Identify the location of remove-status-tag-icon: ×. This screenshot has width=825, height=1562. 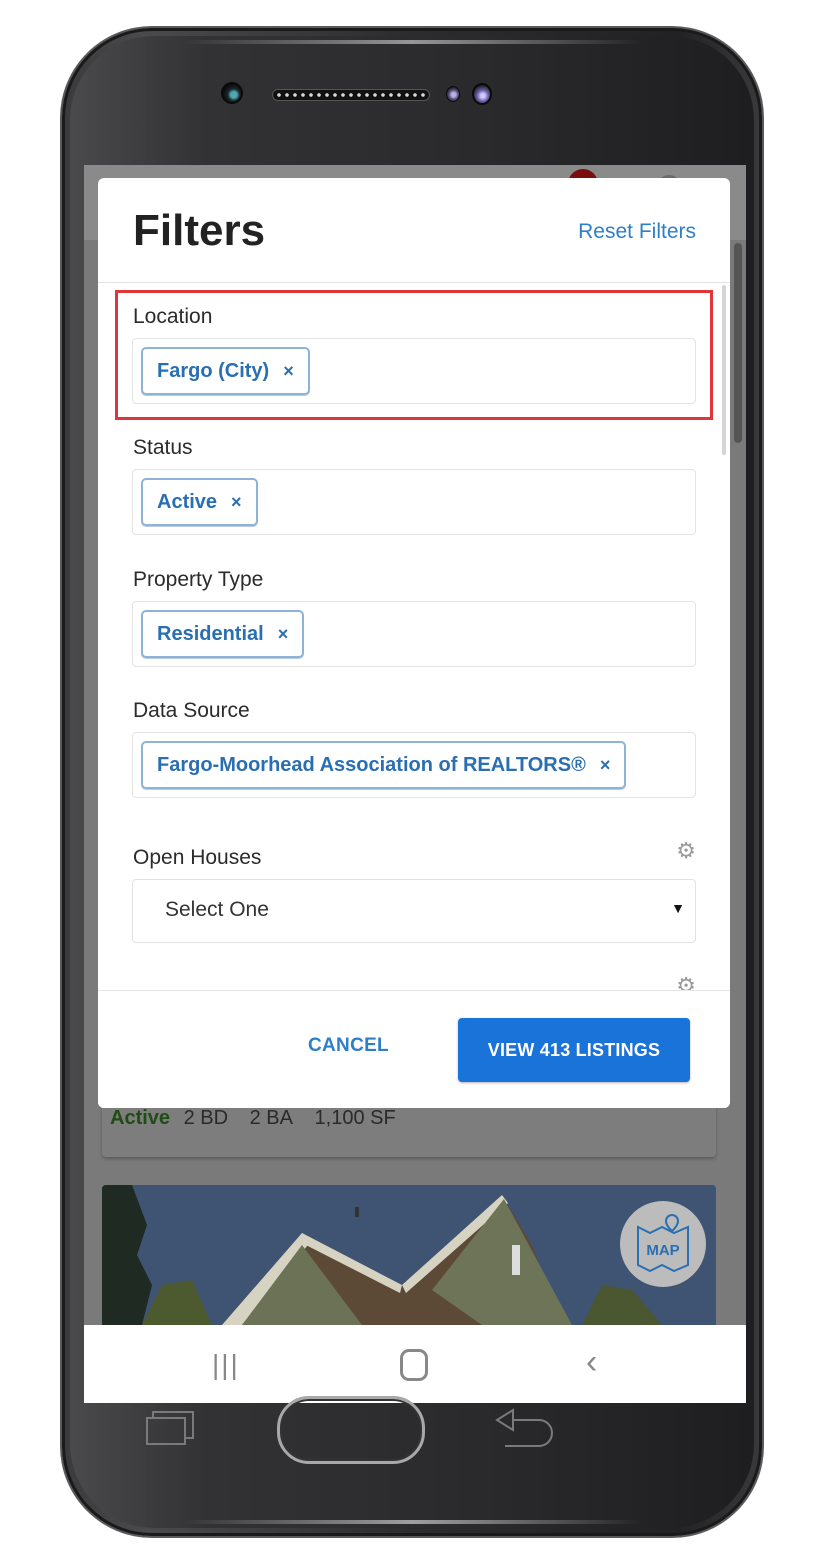
(236, 502).